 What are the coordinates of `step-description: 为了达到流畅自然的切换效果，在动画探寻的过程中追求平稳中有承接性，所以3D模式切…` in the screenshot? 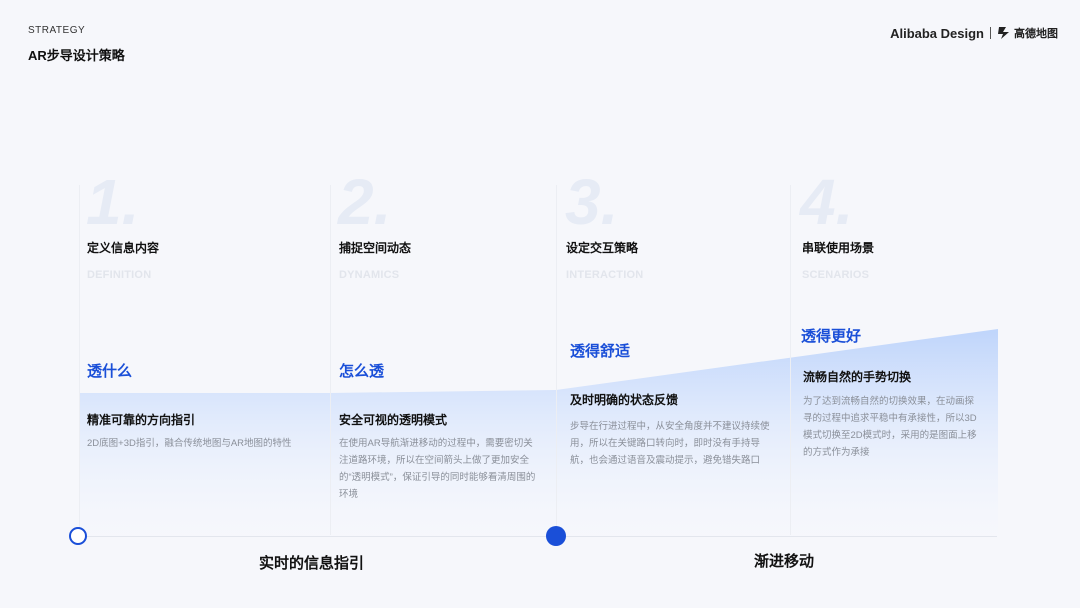 It's located at (890, 427).